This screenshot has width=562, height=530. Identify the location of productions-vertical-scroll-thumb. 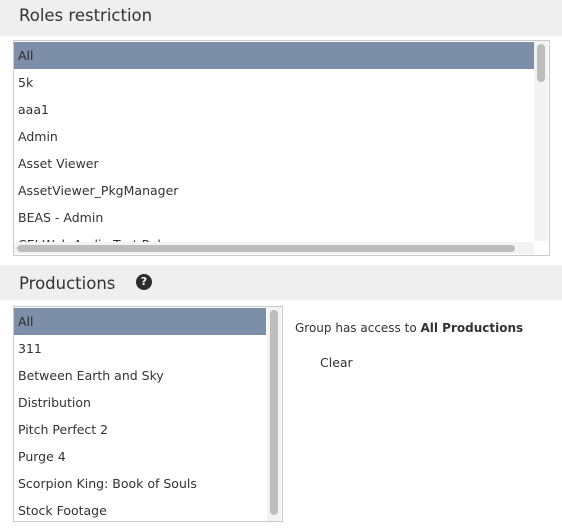
(274, 412).